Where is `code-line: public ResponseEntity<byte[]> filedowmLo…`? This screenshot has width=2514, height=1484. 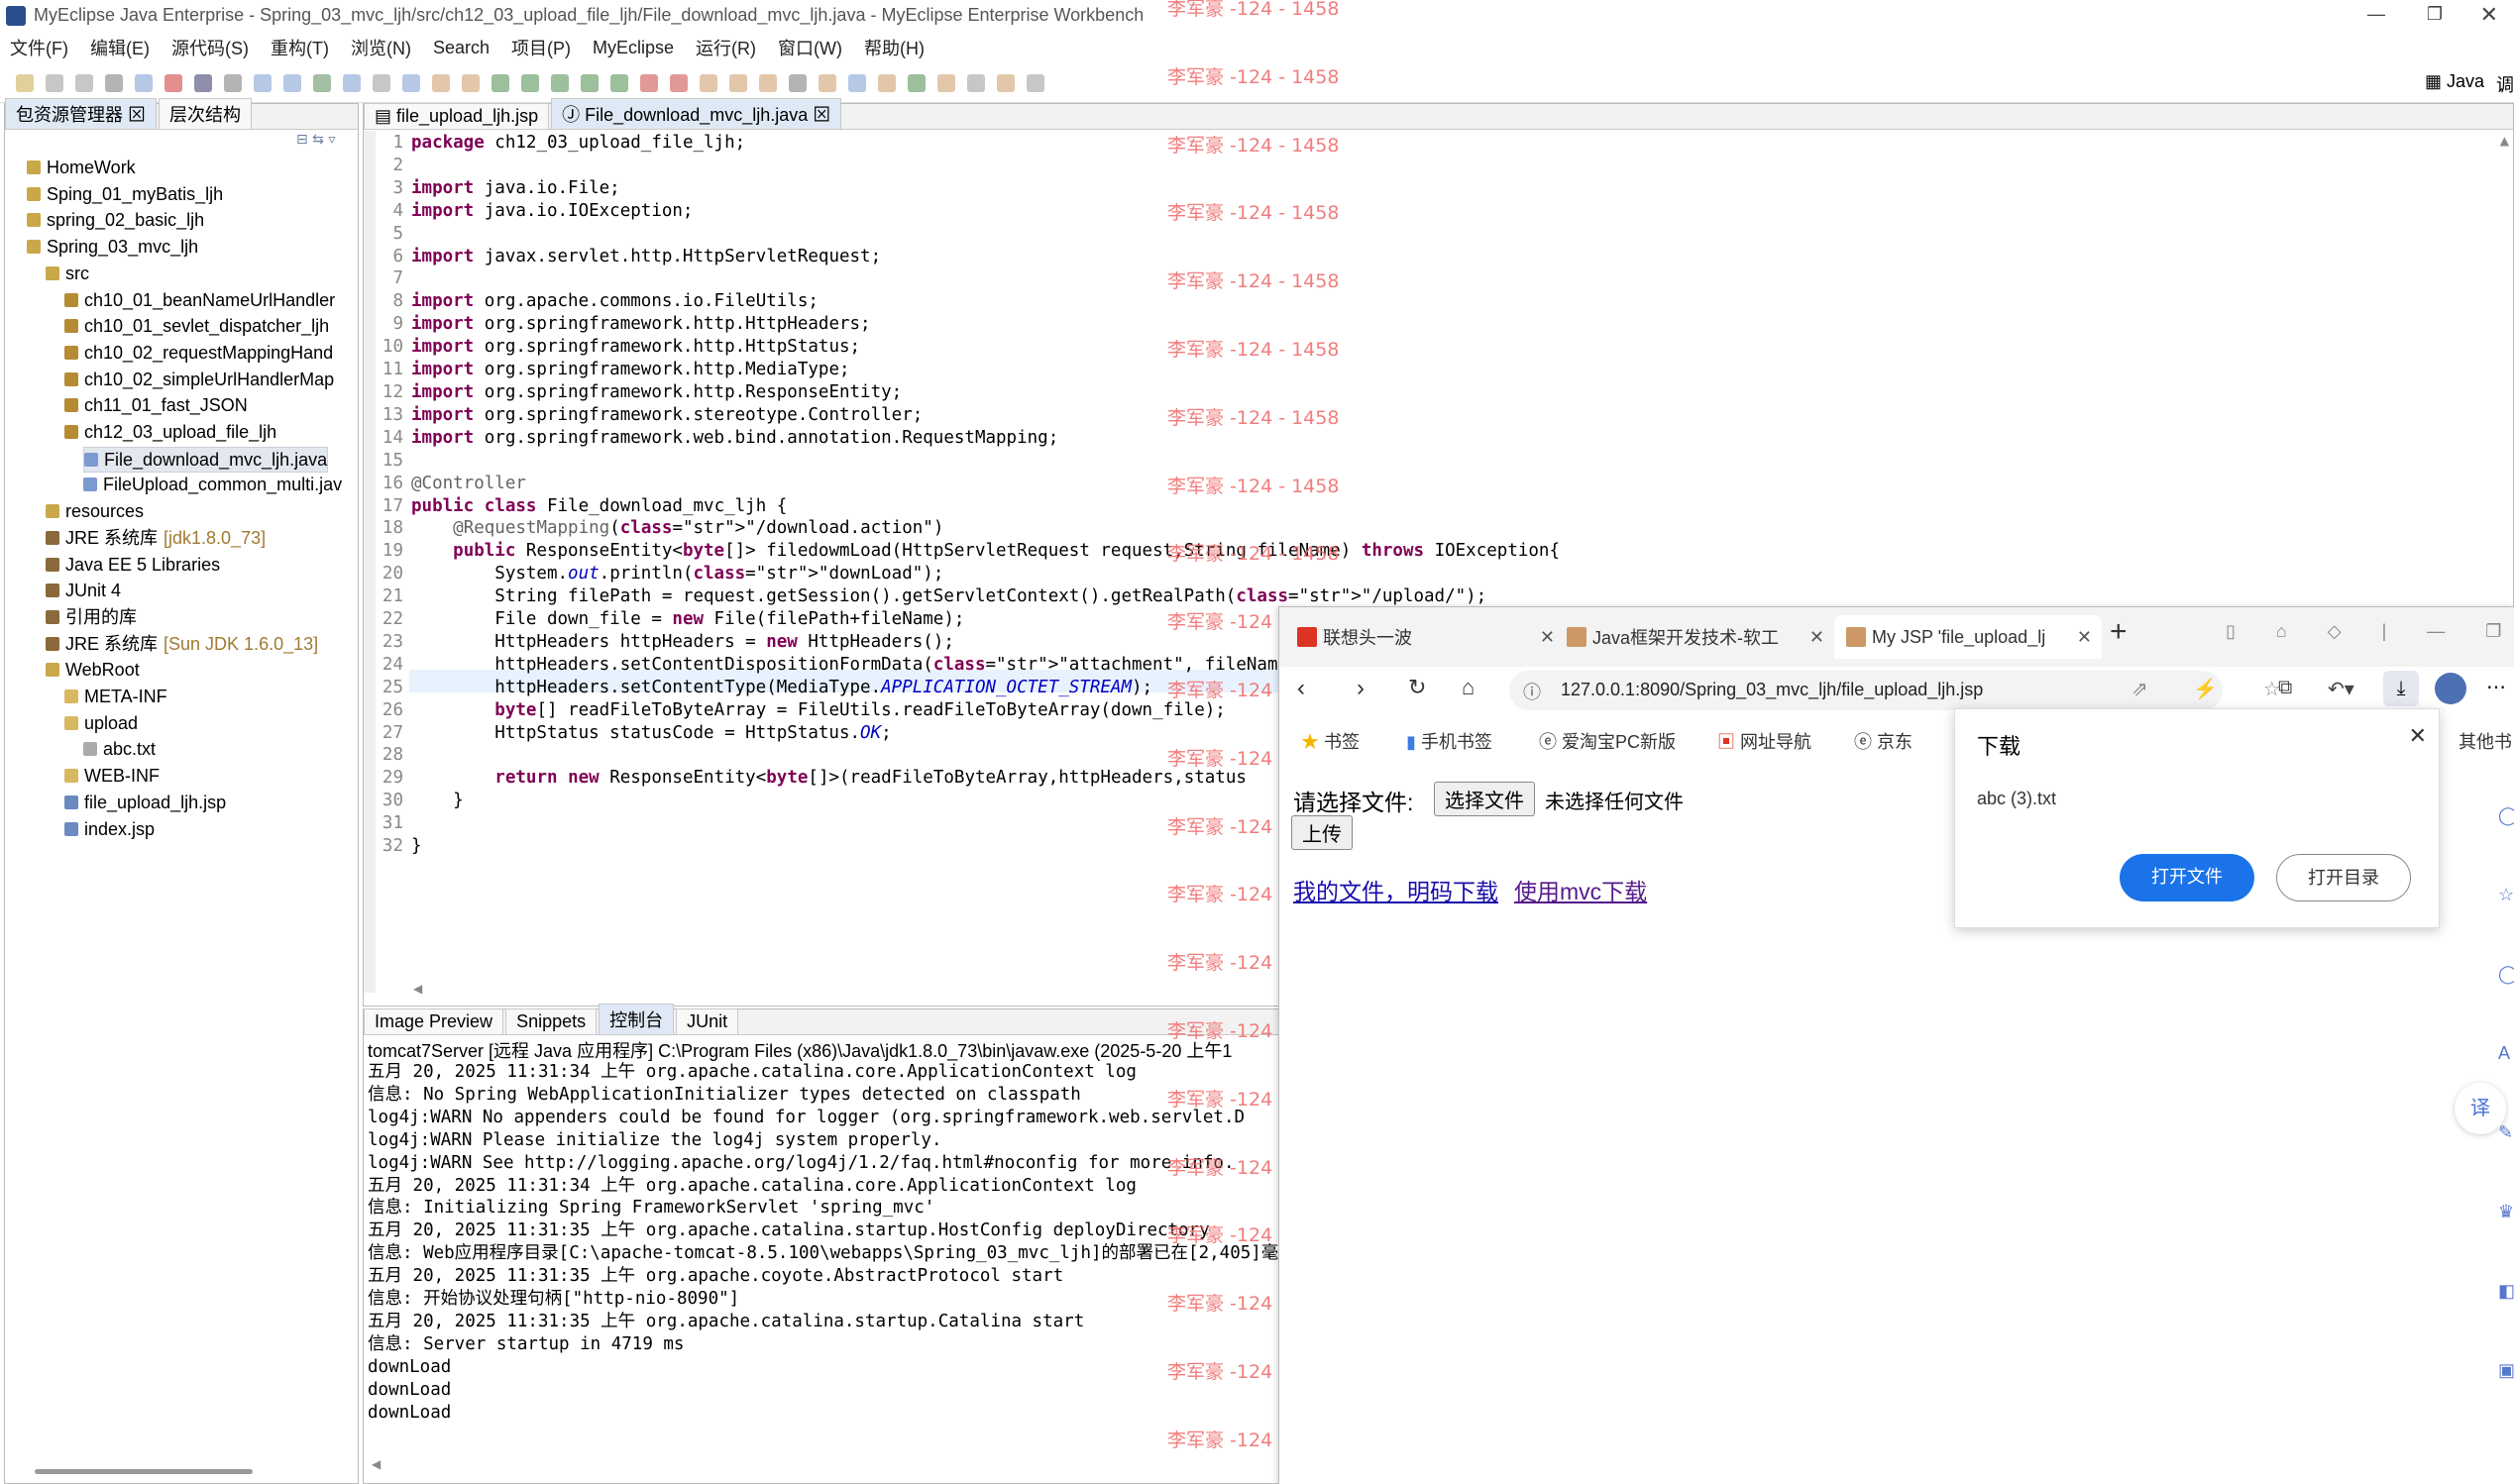 code-line: public ResponseEntity<byte[]> filedowmLo… is located at coordinates (1025, 551).